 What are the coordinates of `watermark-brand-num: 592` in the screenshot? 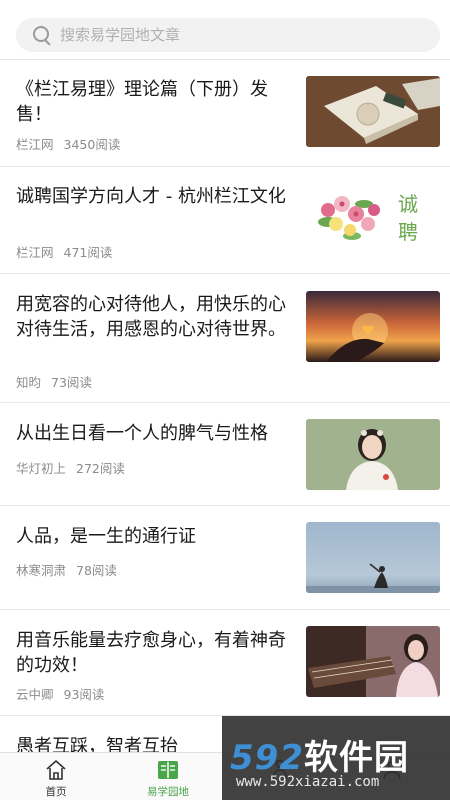 It's located at (267, 758).